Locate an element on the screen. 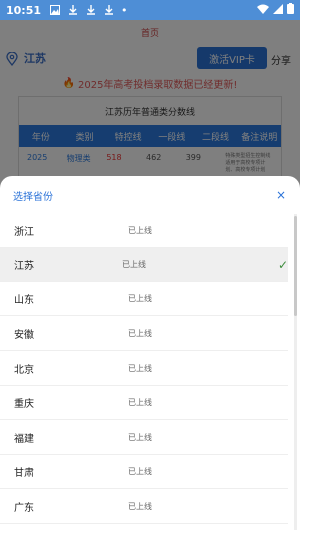 The height and width of the screenshot is (533, 320). province-item-zhejiang: 浙江 已上线 is located at coordinates (144, 231).